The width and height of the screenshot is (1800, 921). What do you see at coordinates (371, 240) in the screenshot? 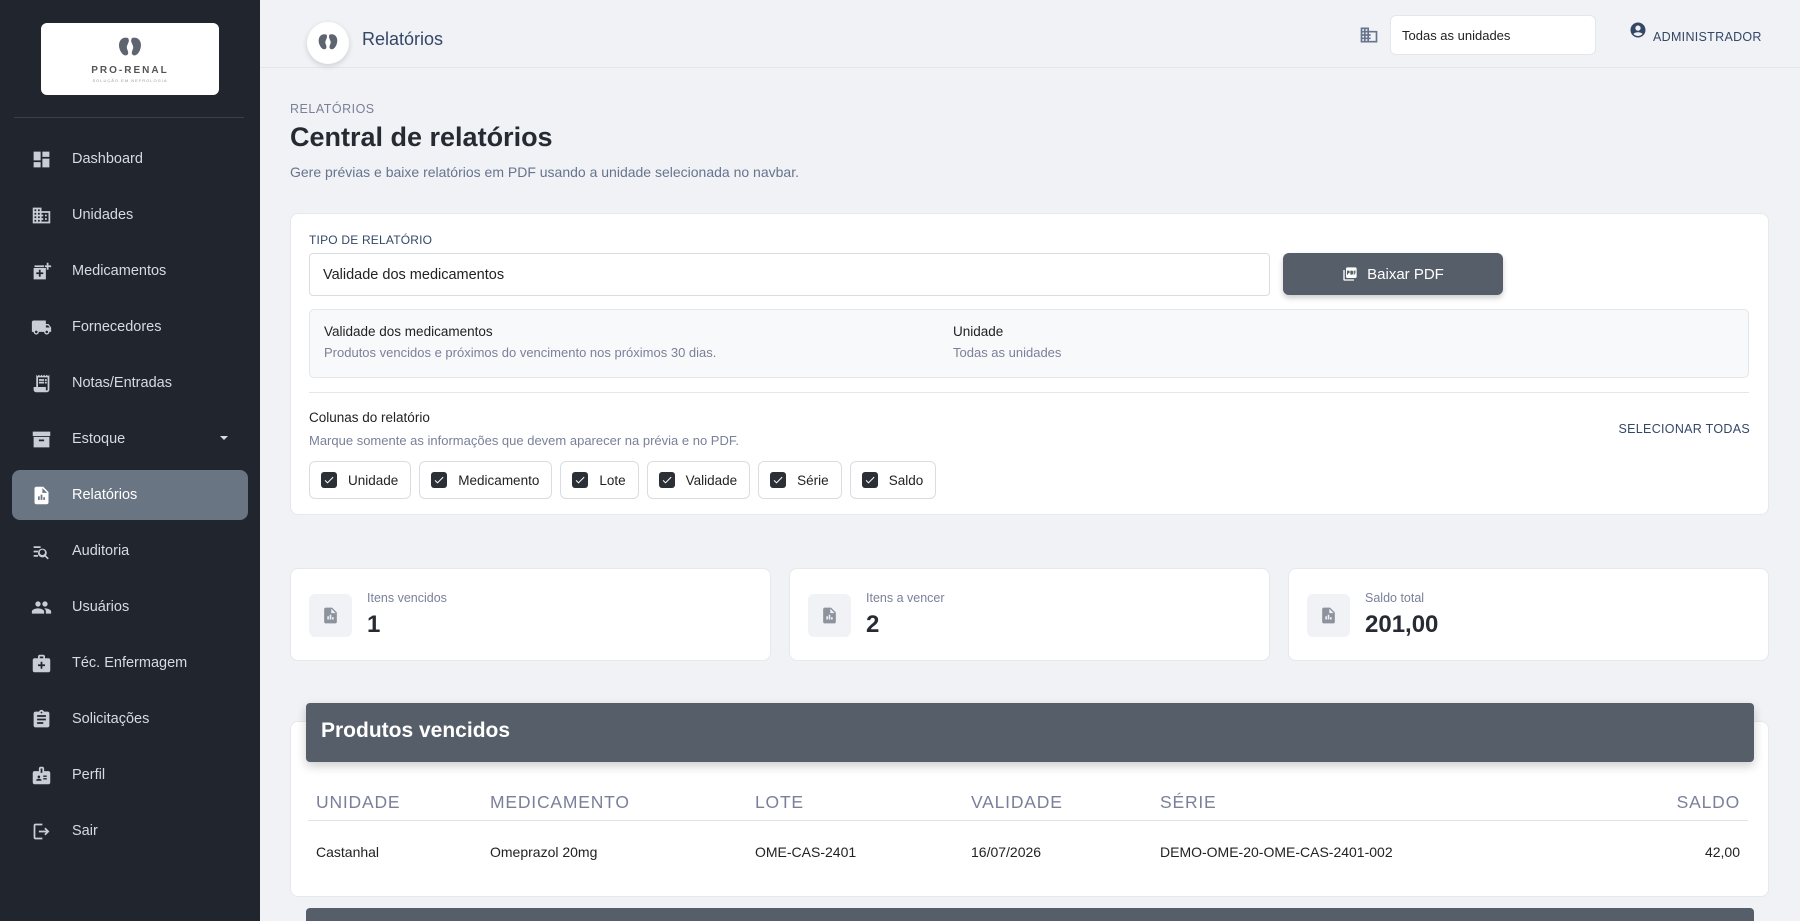
I see `report-type-label: TIPO DE RELATÓRIO` at bounding box center [371, 240].